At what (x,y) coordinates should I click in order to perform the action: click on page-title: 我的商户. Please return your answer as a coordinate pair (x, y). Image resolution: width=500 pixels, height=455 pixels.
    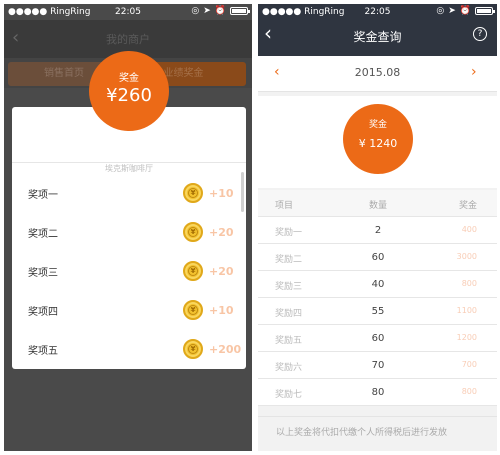
    Looking at the image, I should click on (128, 39).